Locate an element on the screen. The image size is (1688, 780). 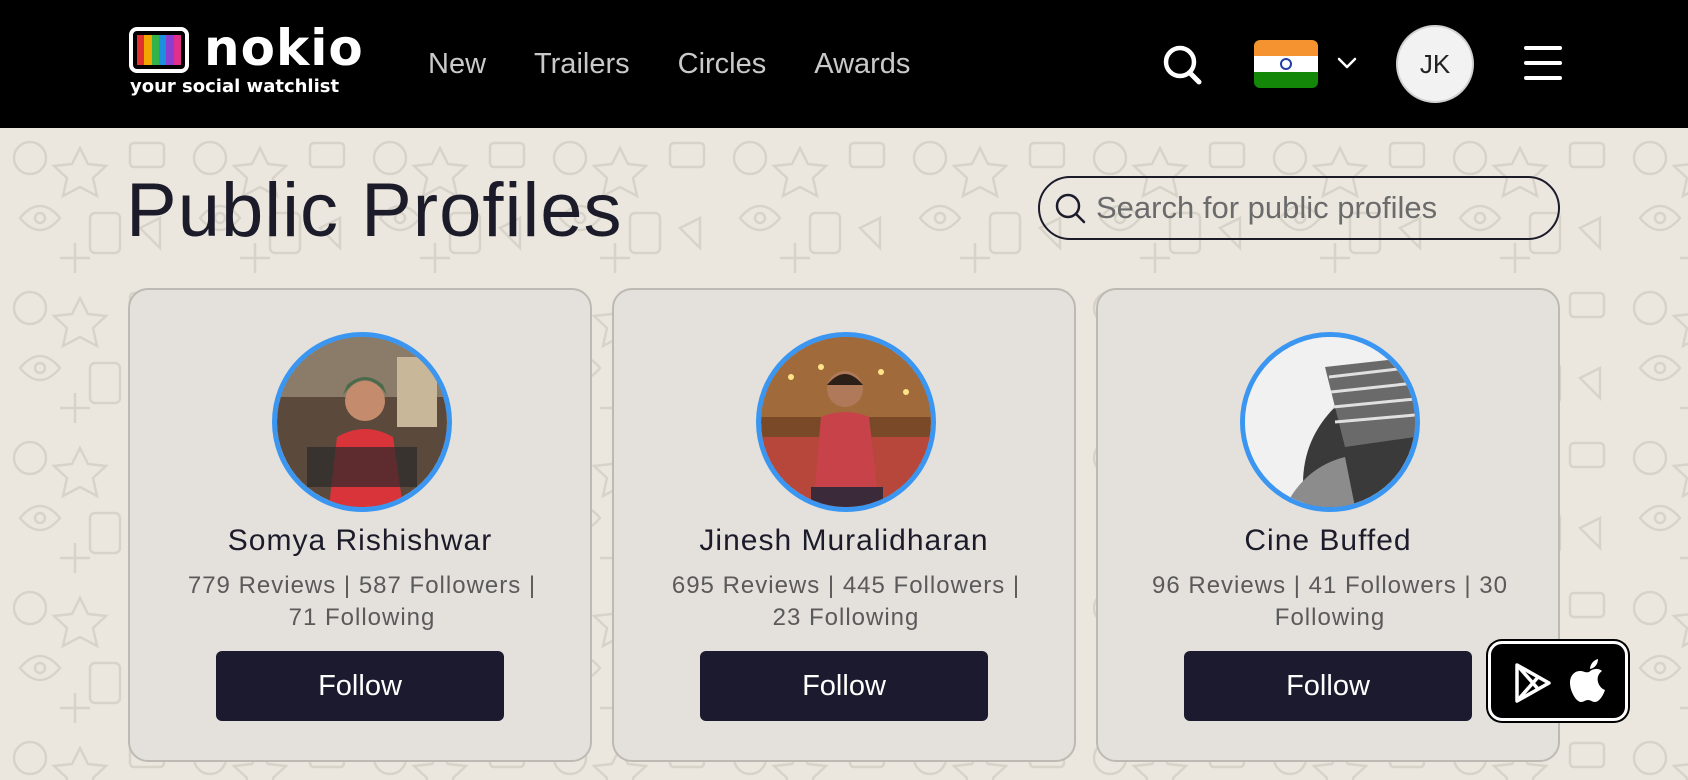
hamburger-menu-icon is located at coordinates (1543, 63).